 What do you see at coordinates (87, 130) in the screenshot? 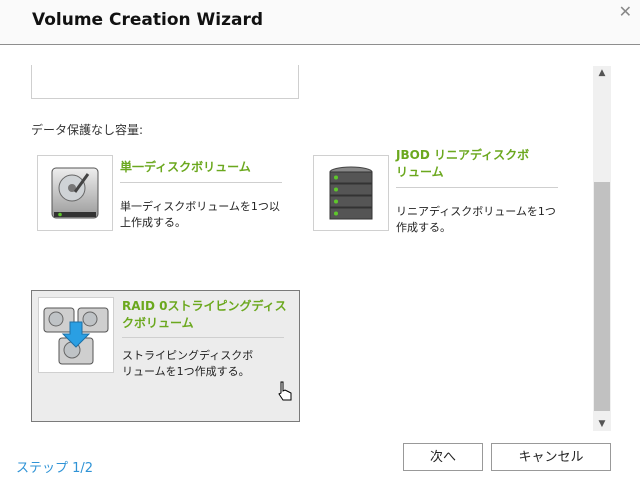
I see `section-label: データ保護なし容量:` at bounding box center [87, 130].